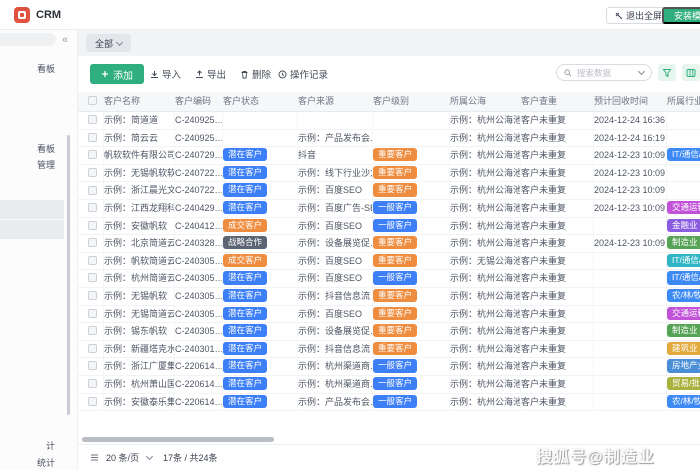 This screenshot has height=470, width=700. What do you see at coordinates (122, 457) in the screenshot?
I see `page-size-select: 20 条/页` at bounding box center [122, 457].